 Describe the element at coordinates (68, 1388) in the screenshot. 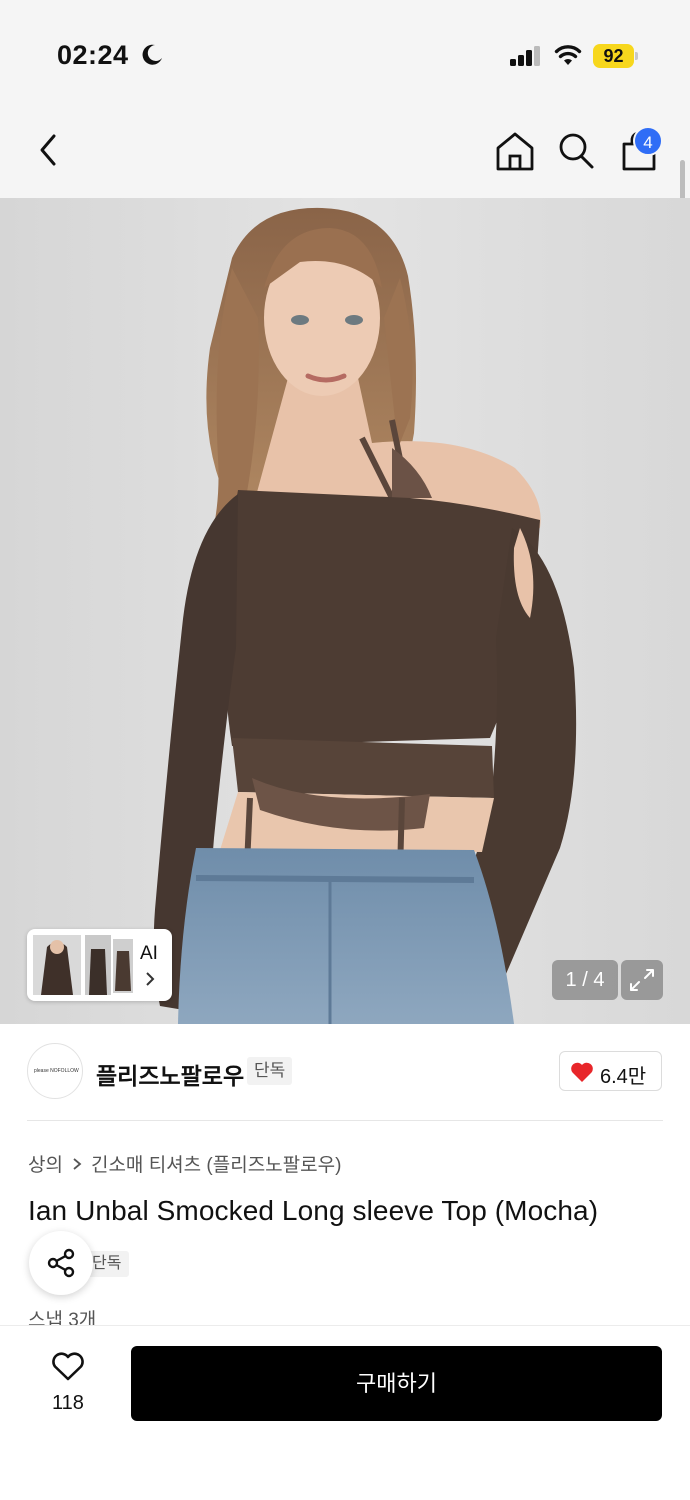

I see `wishlist-button: 118` at that location.